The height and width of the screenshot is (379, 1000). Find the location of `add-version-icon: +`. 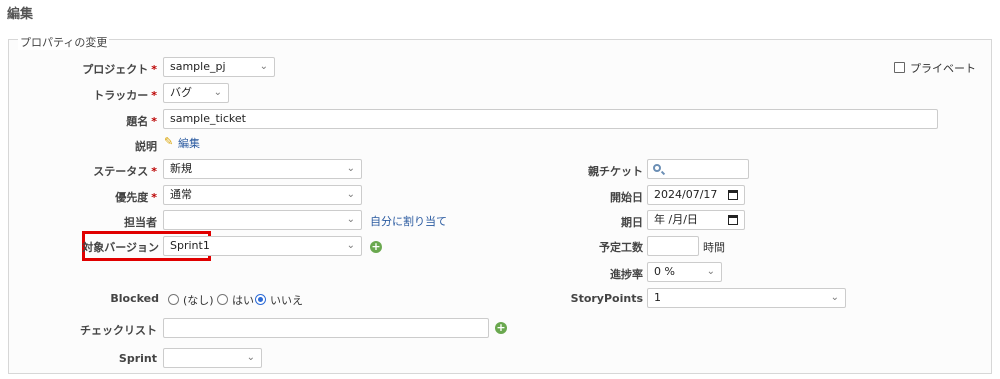

add-version-icon: + is located at coordinates (376, 247).